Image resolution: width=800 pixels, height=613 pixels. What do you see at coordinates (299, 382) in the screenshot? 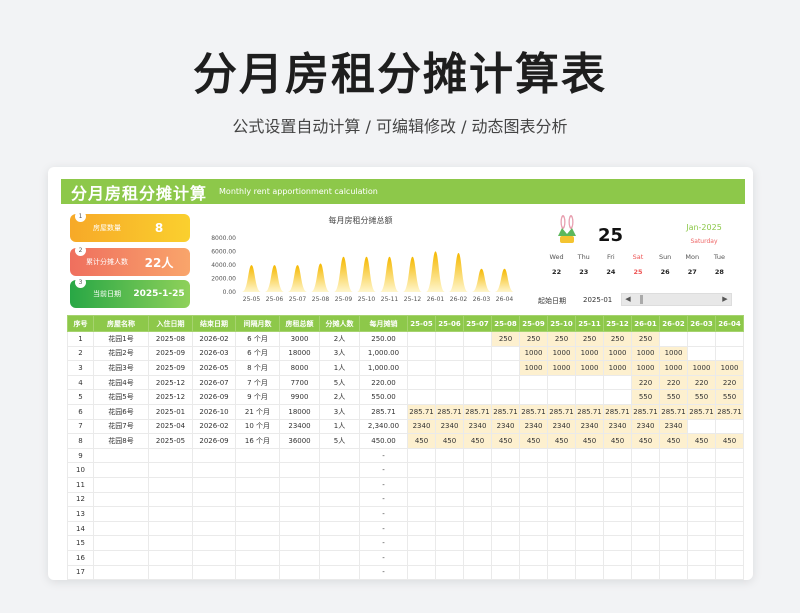
I see `table-cell: 7700` at bounding box center [299, 382].